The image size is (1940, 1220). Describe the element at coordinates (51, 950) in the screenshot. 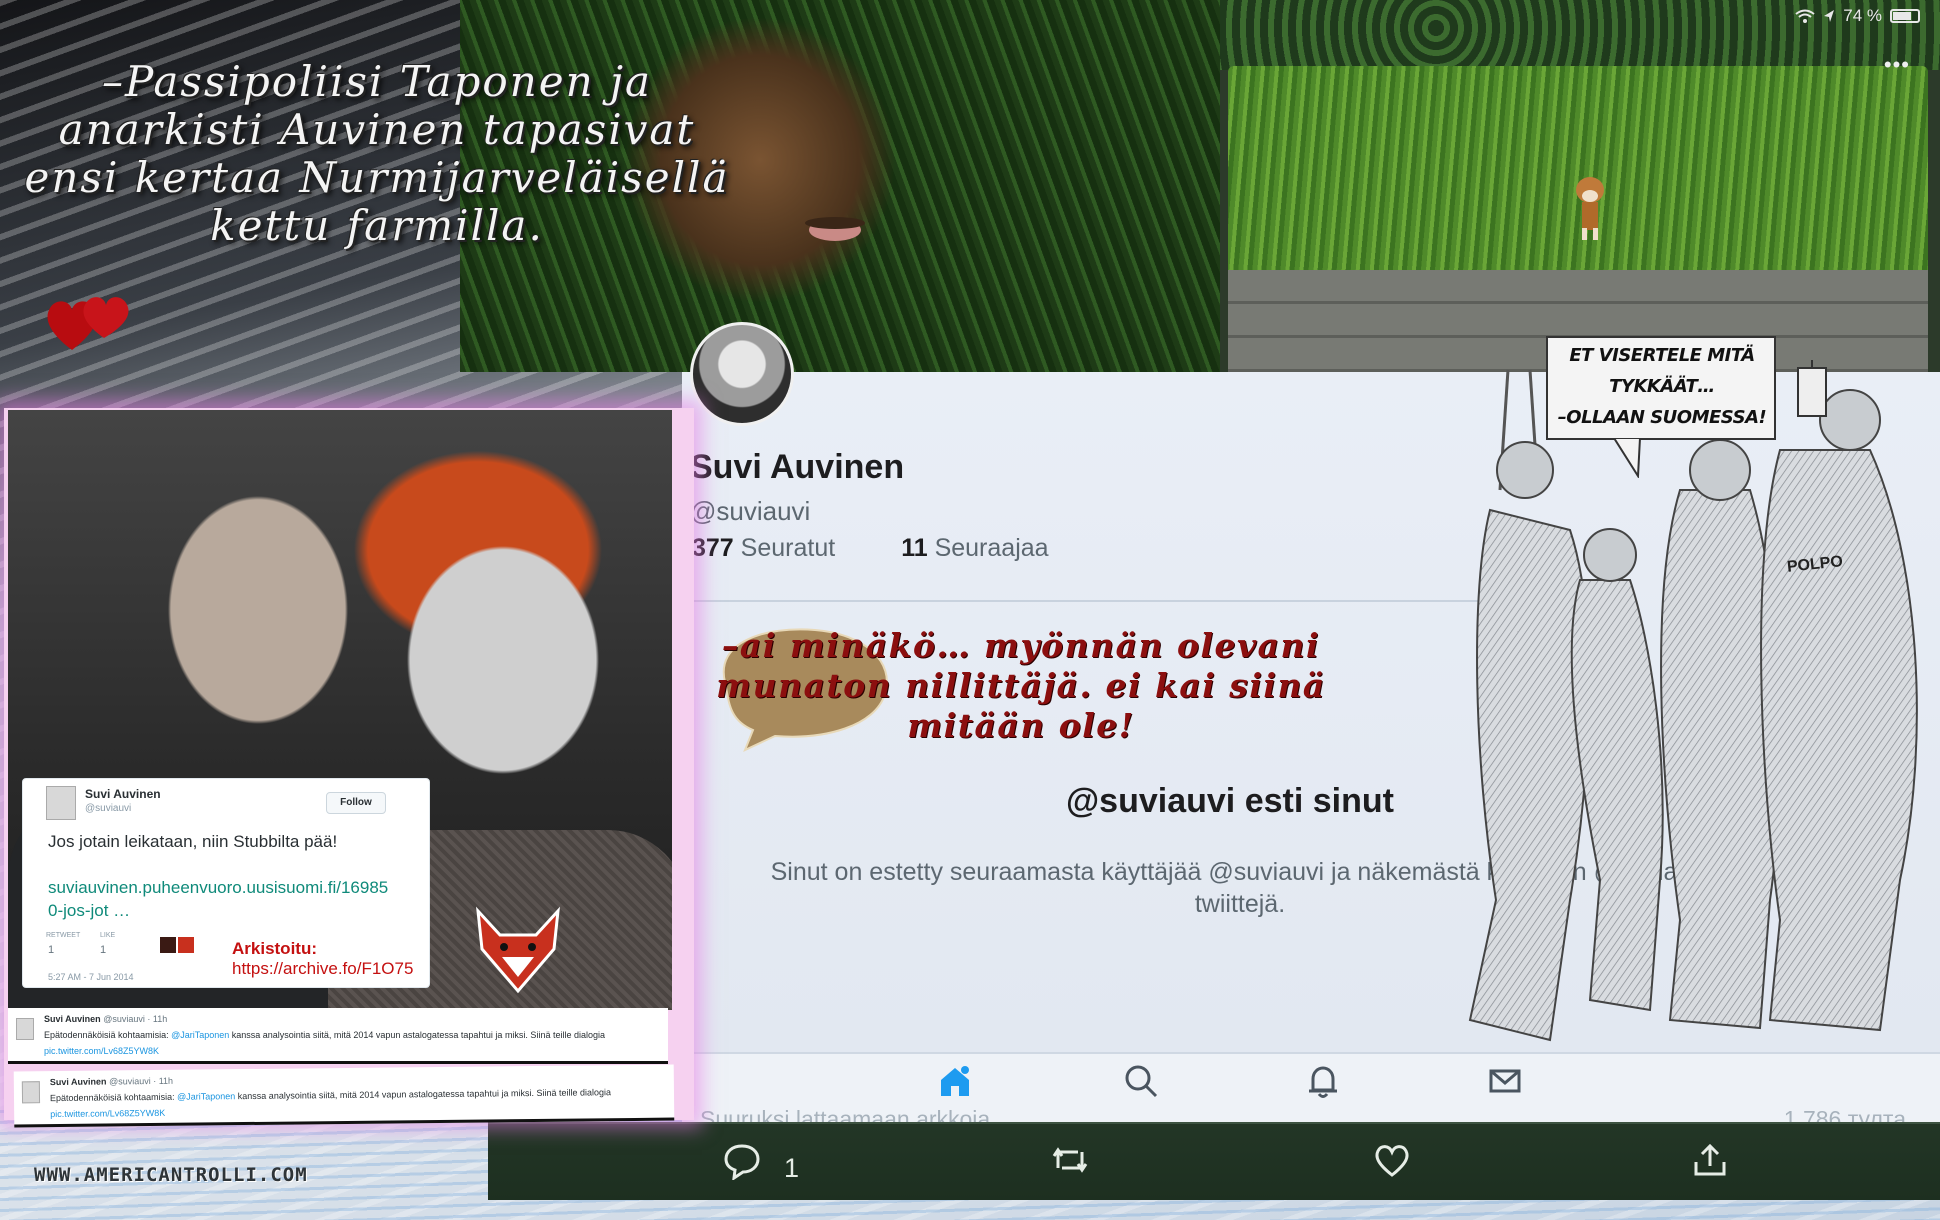

I see `retweet-count: 1` at that location.